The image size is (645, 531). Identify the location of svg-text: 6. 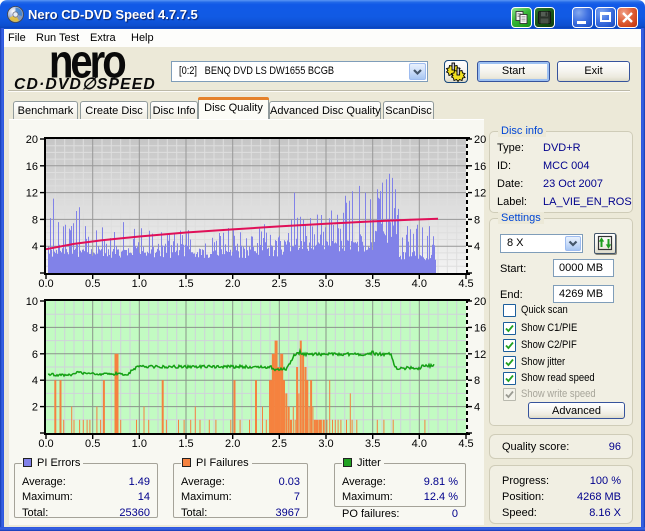
(35, 355).